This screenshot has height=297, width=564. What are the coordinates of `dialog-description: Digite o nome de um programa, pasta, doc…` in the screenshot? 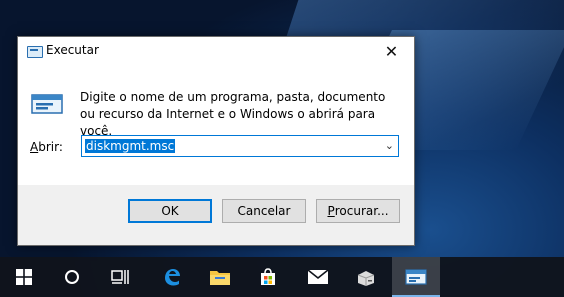 It's located at (233, 114).